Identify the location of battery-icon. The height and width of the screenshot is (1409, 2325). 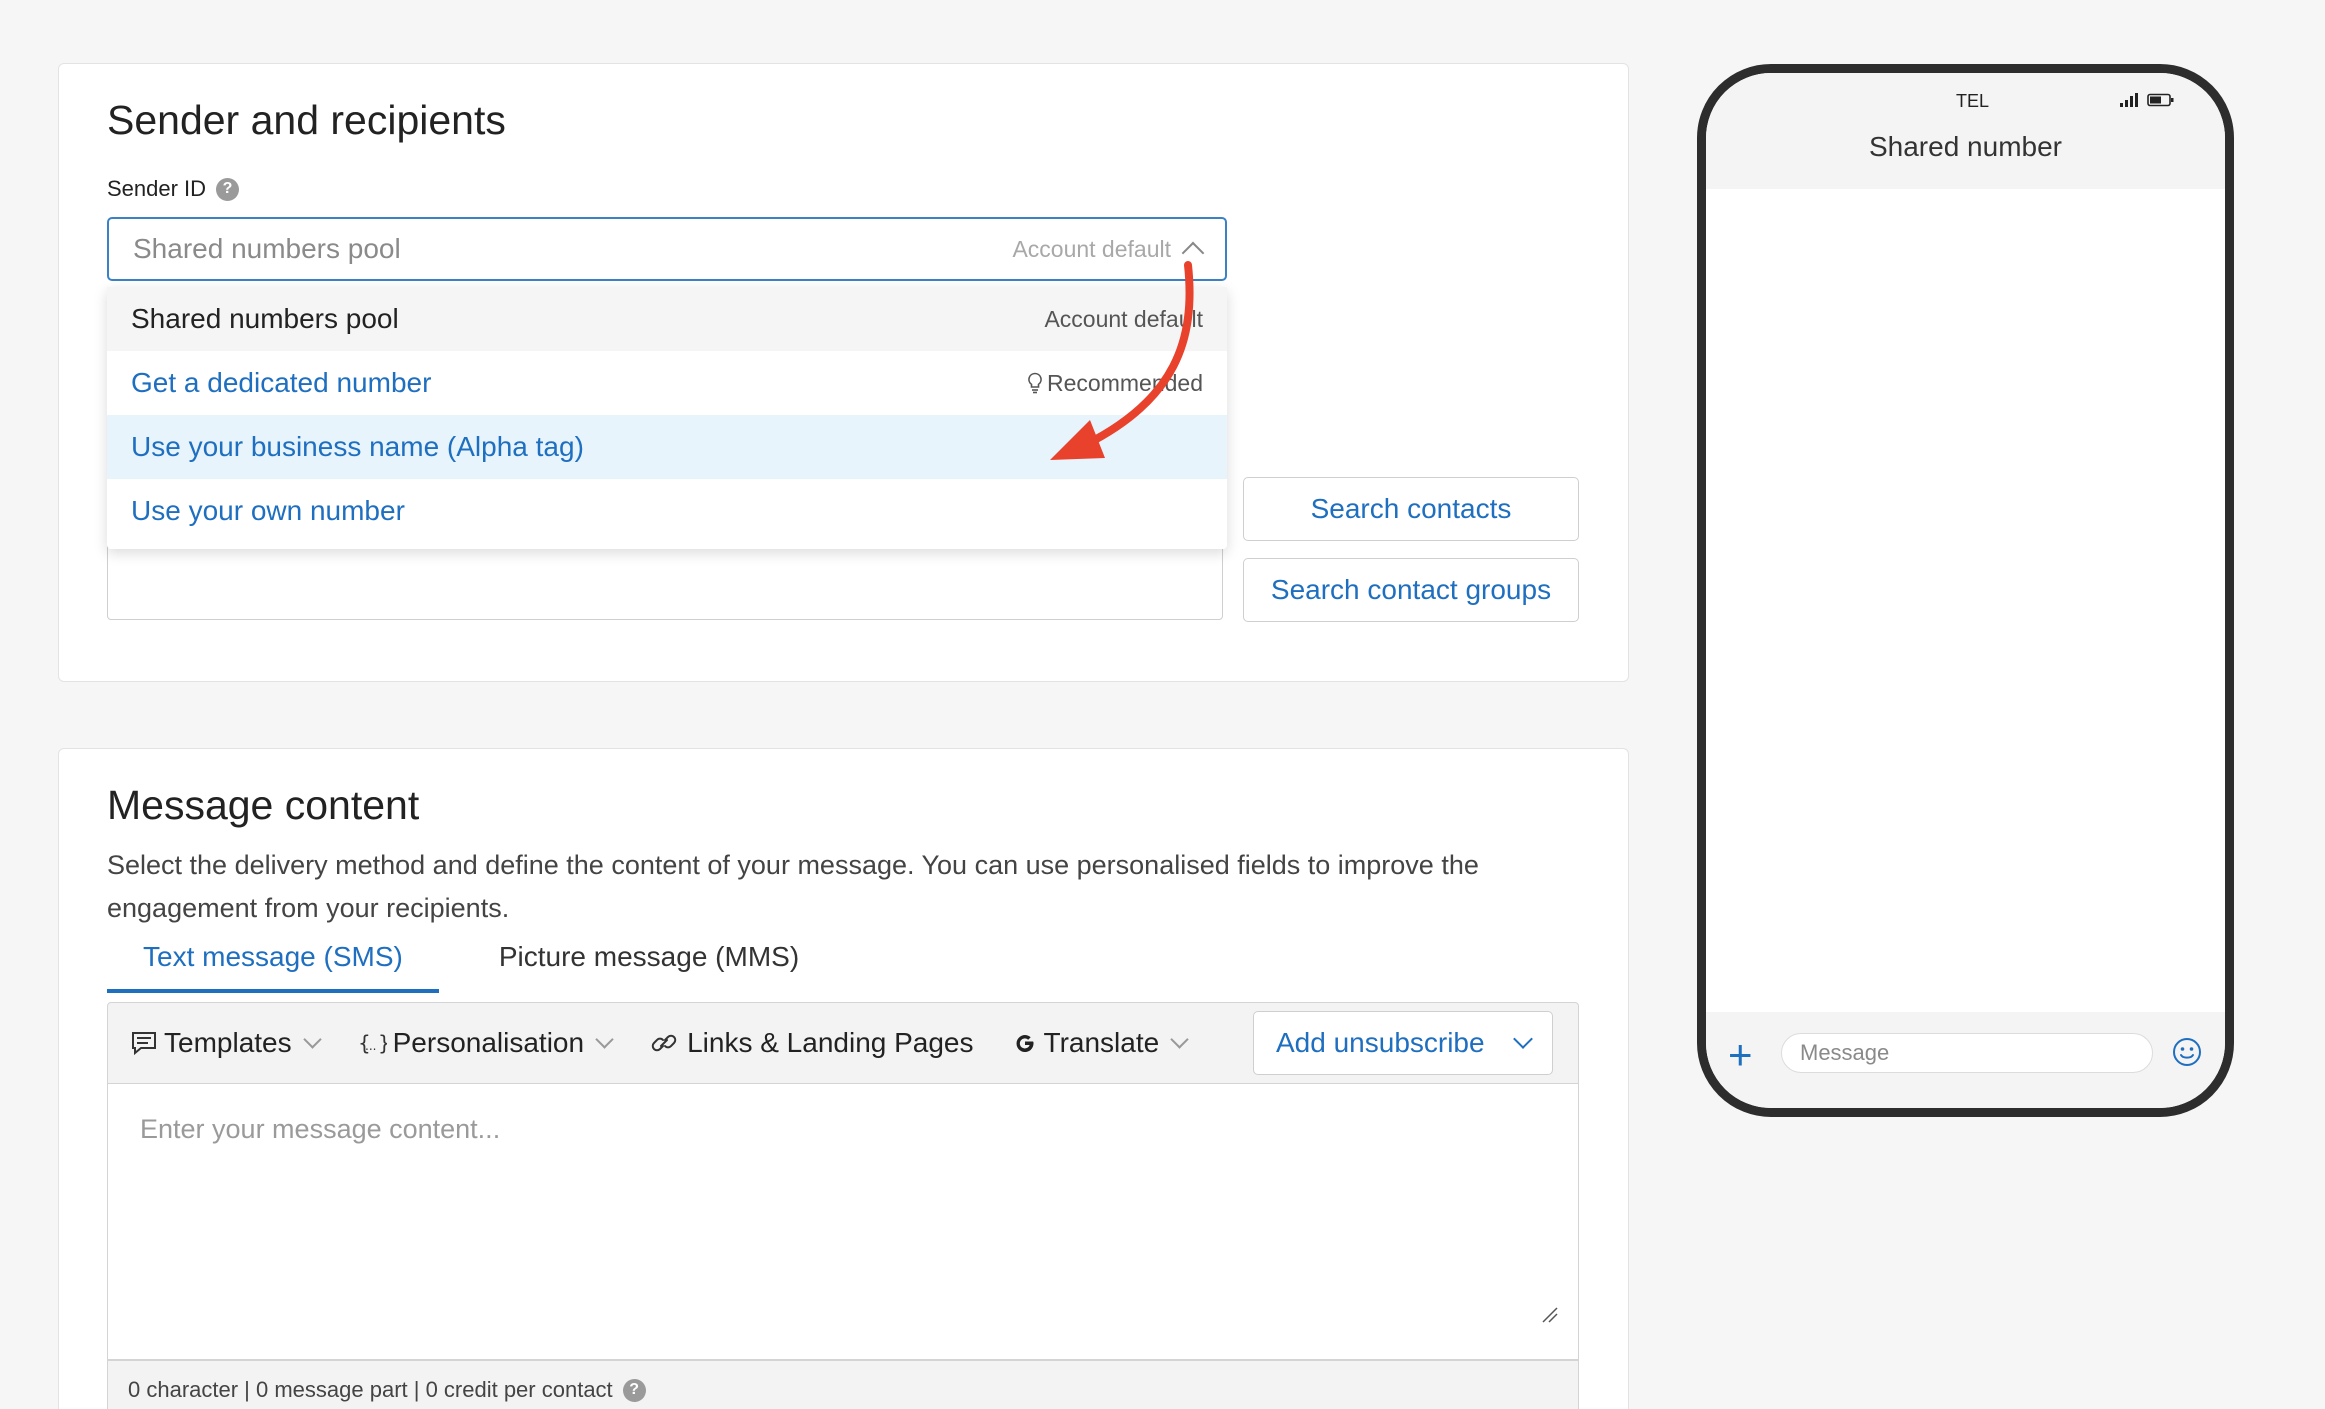
(2160, 100).